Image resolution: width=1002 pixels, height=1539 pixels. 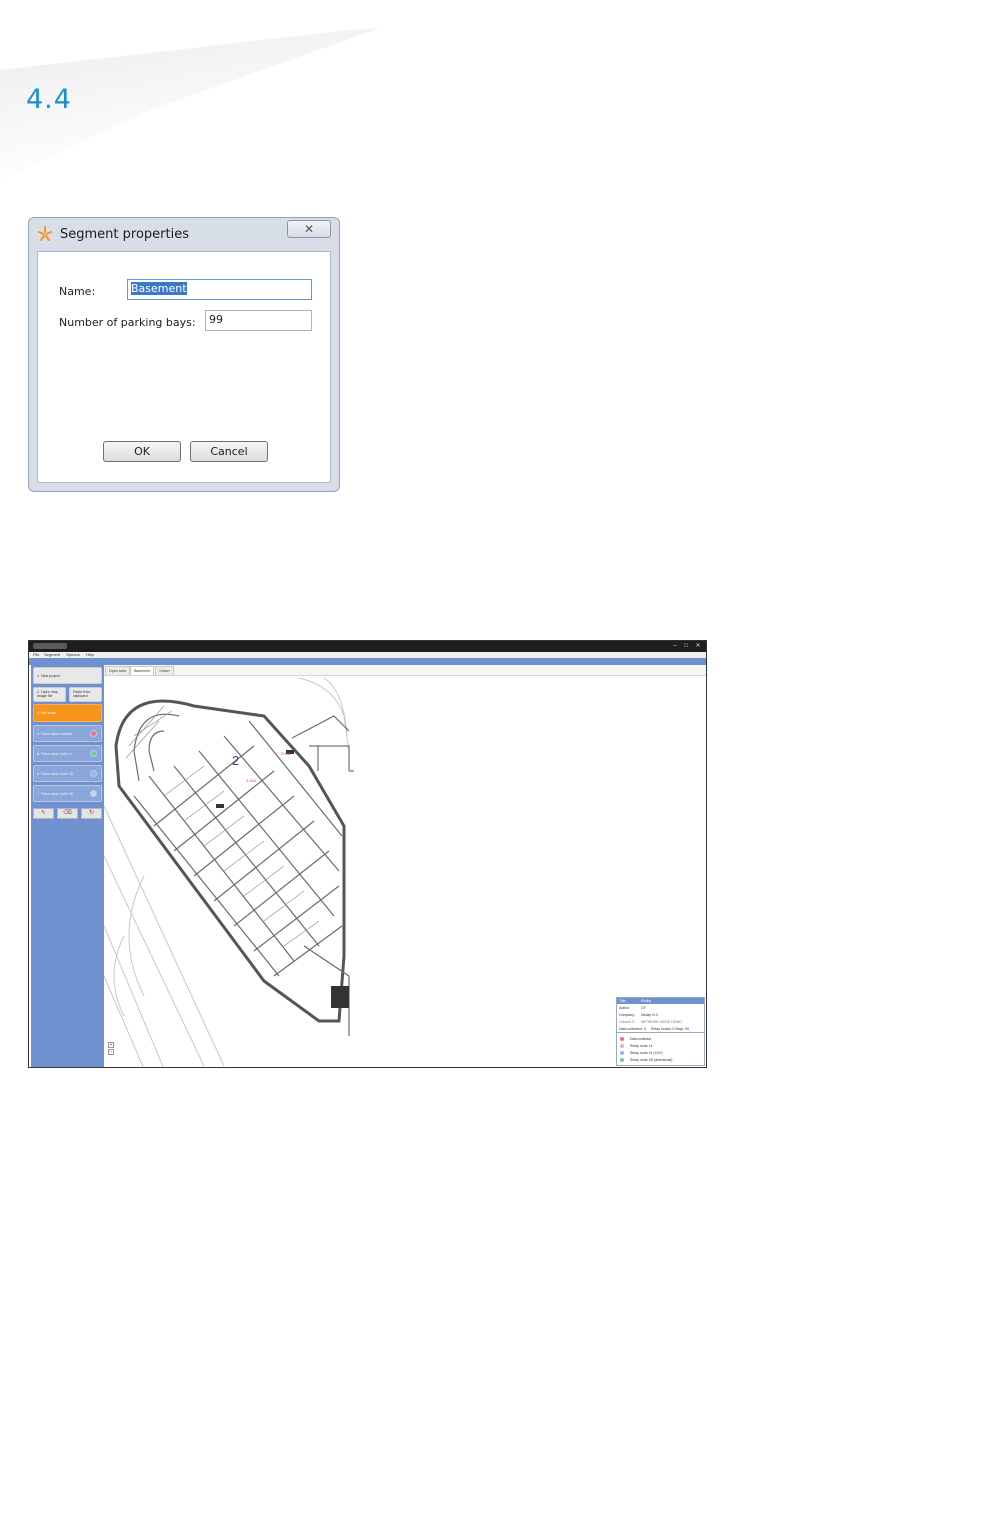 I want to click on legend-title-row: Title: Rodby, so click(x=660, y=1001).